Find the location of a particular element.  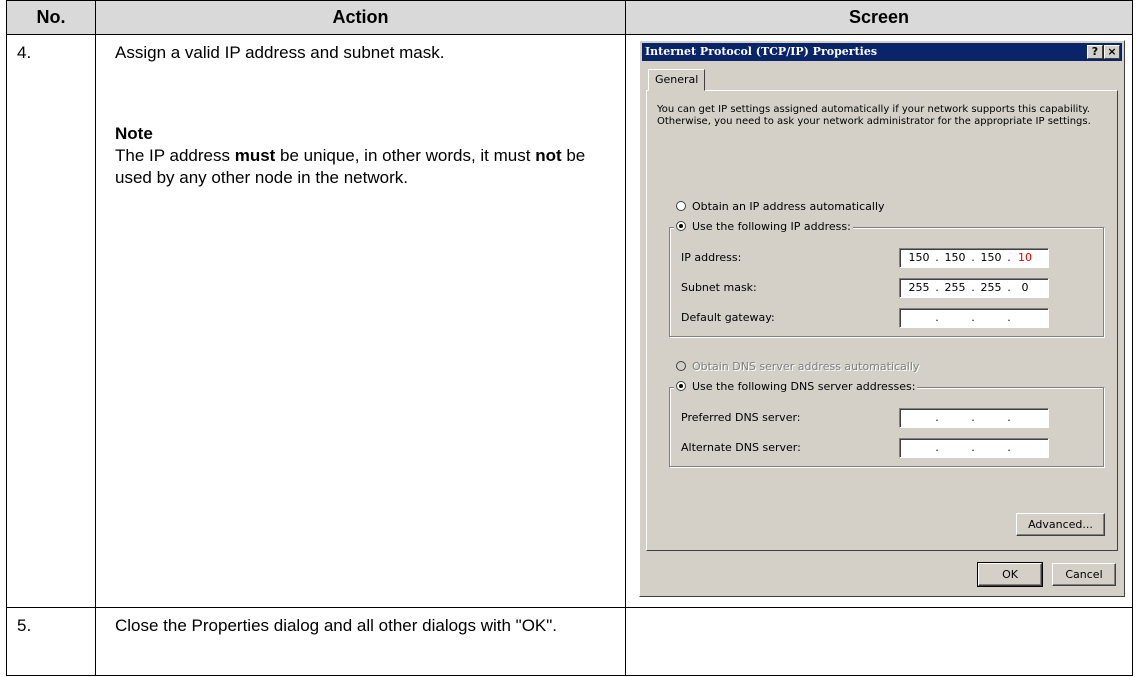

radio-use-following-dns: Use the following DNS server addresses: is located at coordinates (796, 387).